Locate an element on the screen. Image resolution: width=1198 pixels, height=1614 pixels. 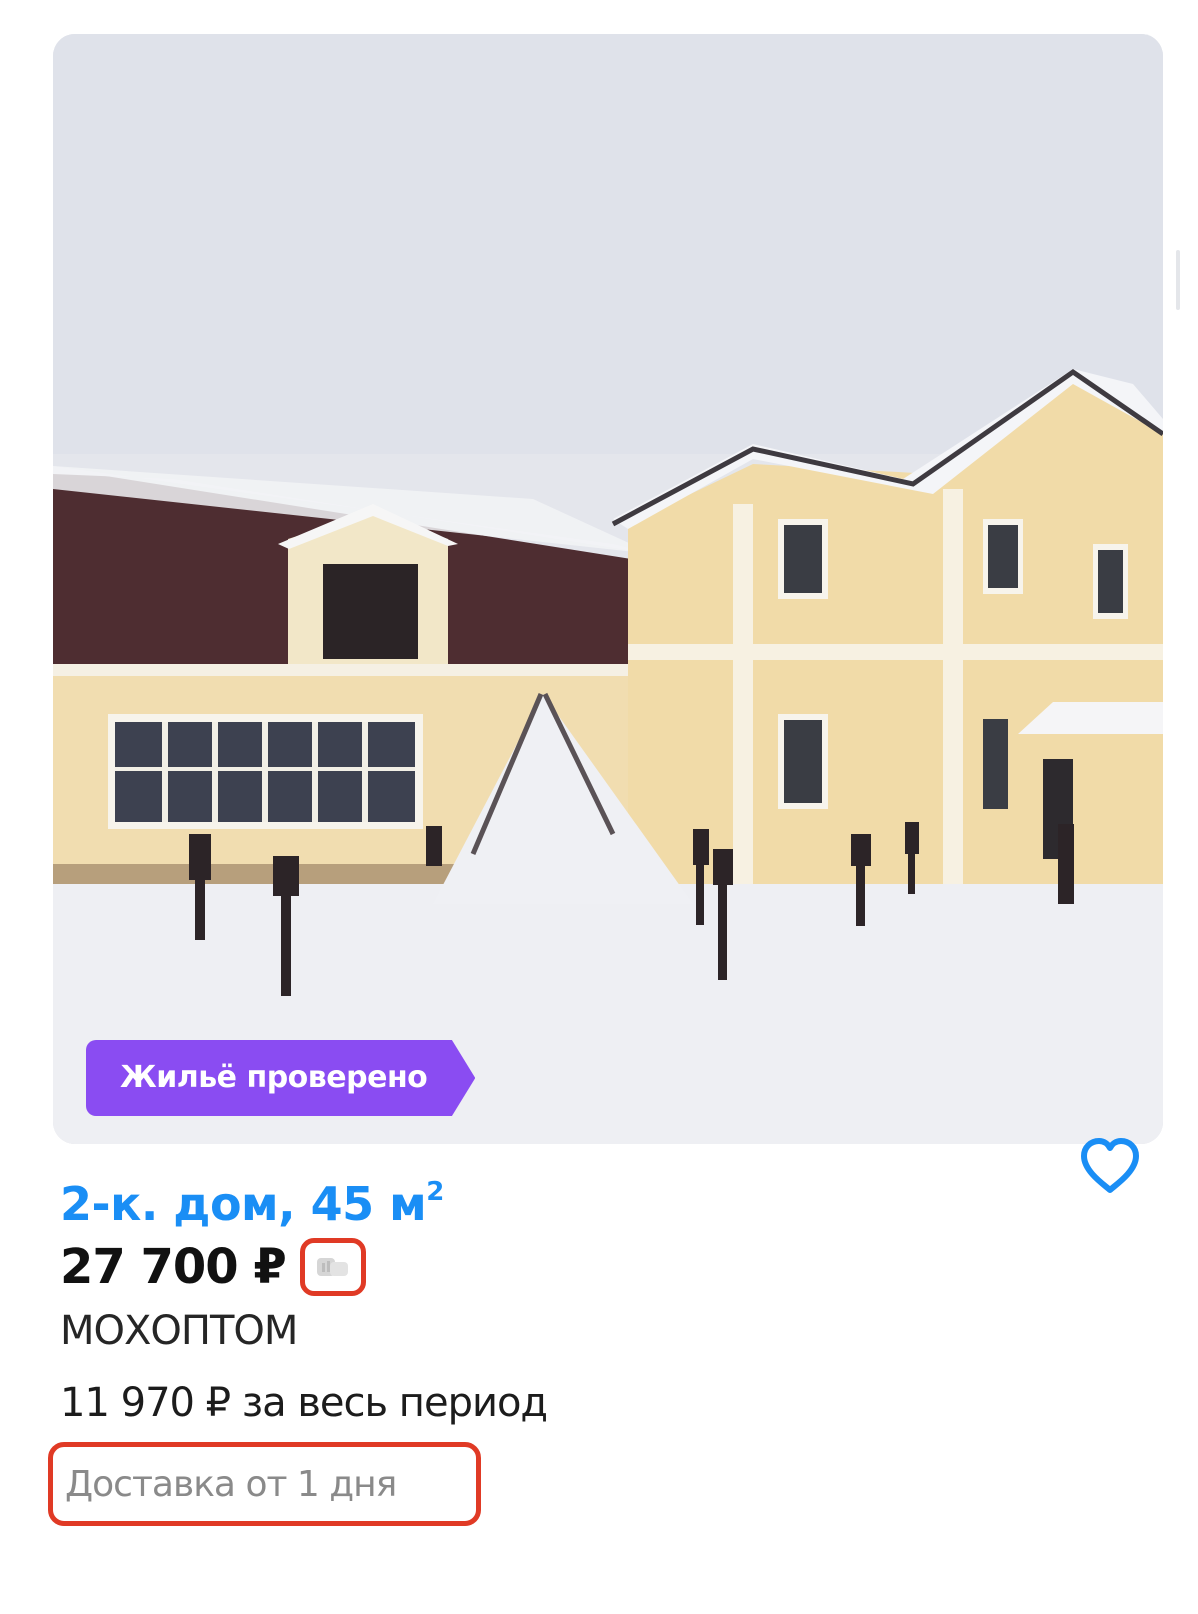
delivery-highlight: Доставка от 1 дня is located at coordinates (264, 1484).